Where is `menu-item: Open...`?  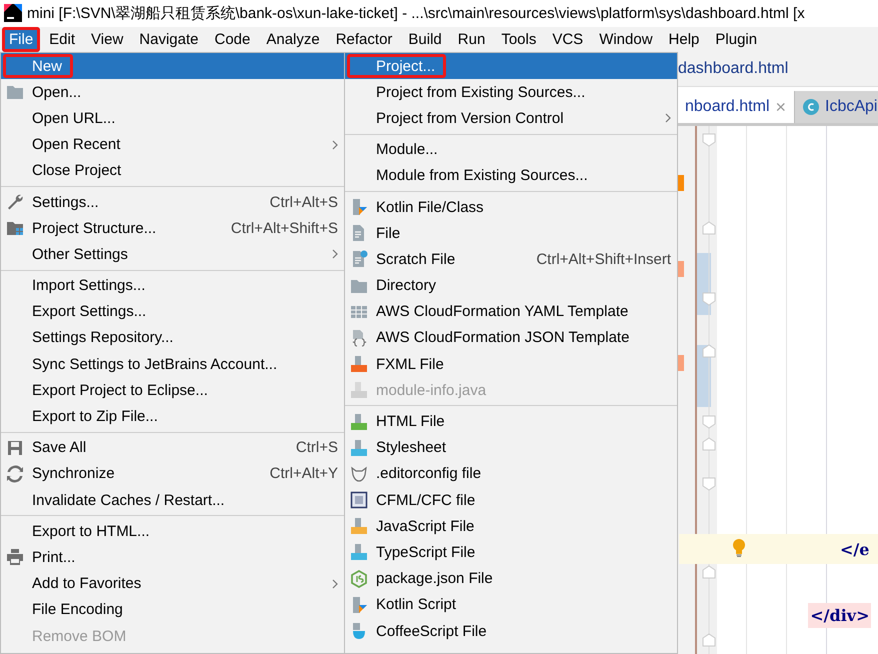
menu-item: Open... is located at coordinates (172, 92).